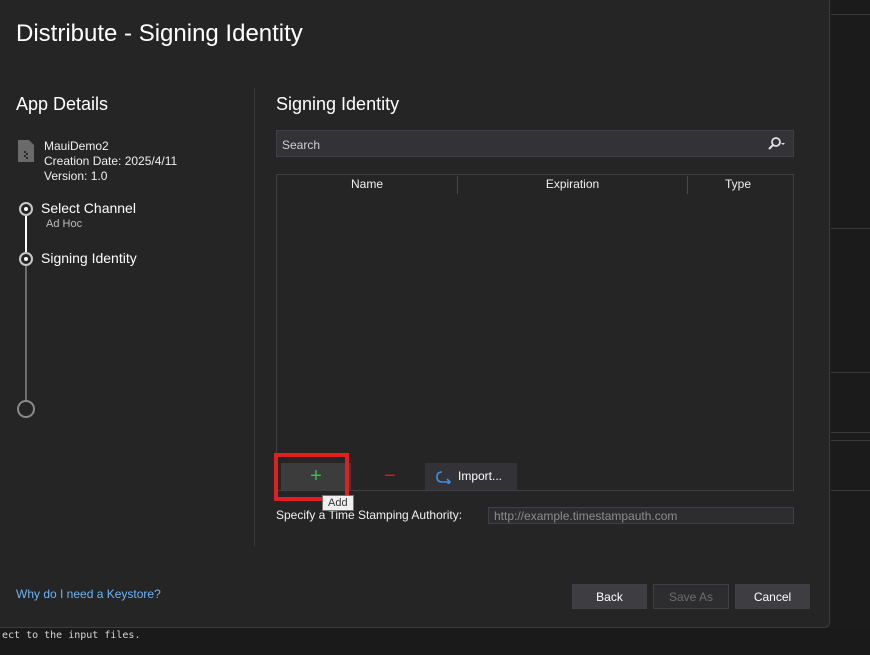 The width and height of the screenshot is (870, 655). I want to click on app-details-heading: App Details, so click(62, 104).